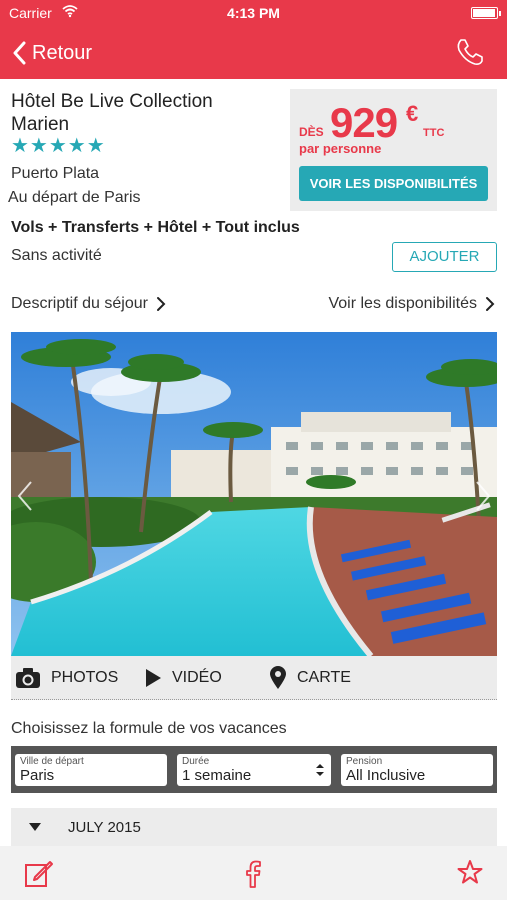 The width and height of the screenshot is (507, 900). What do you see at coordinates (112, 113) in the screenshot?
I see `hotel-name: Hôtel Be Live Collection Marien` at bounding box center [112, 113].